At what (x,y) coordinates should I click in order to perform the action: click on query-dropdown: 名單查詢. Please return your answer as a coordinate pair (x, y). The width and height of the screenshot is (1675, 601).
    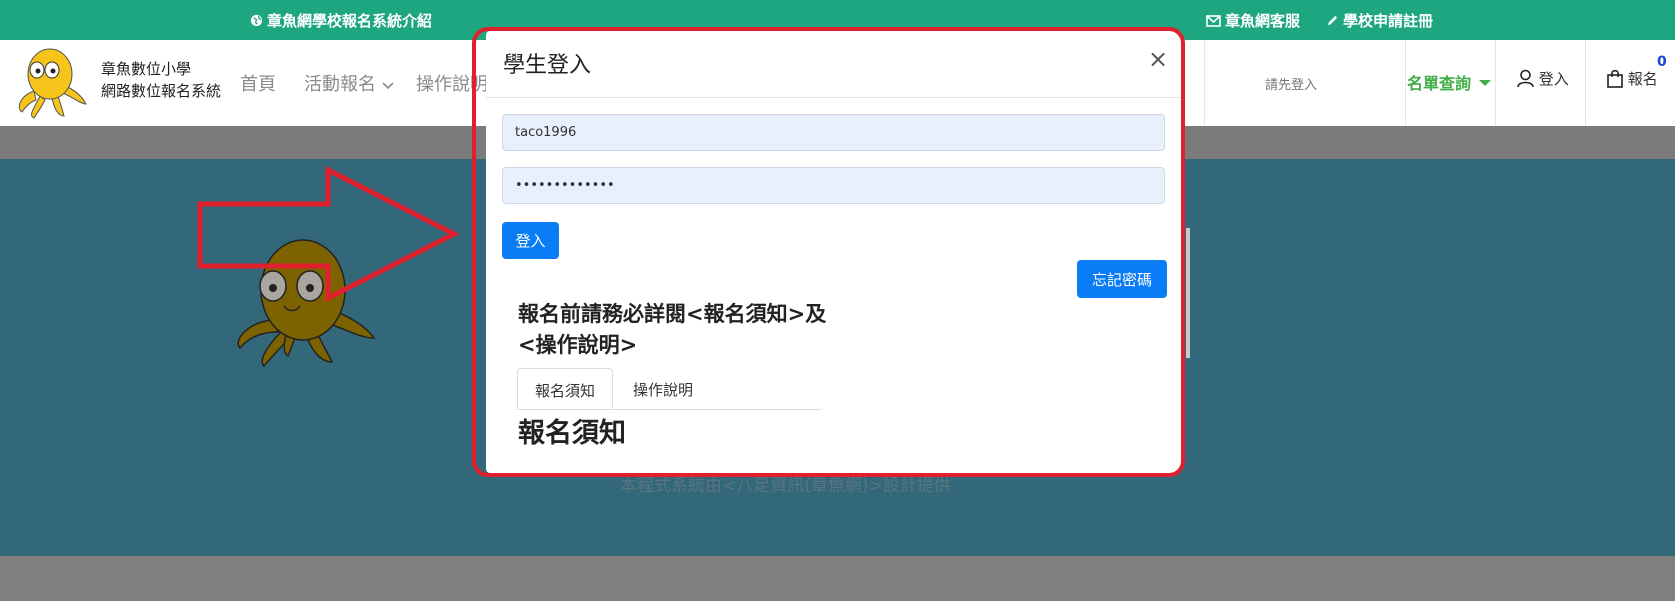
    Looking at the image, I should click on (1449, 82).